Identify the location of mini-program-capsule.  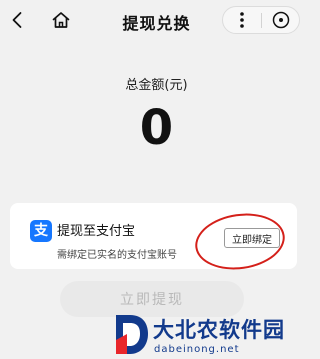
(261, 20).